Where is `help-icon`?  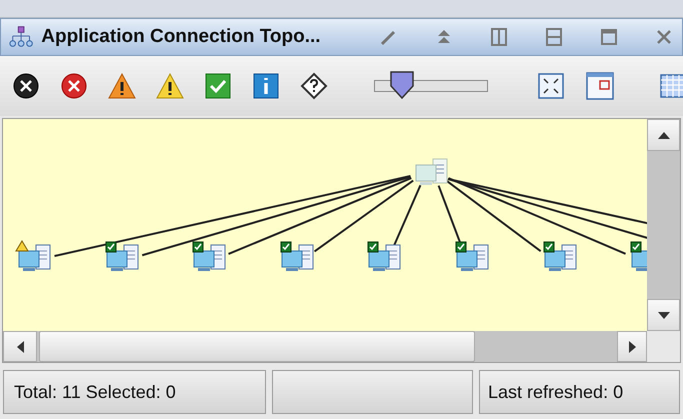
help-icon is located at coordinates (314, 86).